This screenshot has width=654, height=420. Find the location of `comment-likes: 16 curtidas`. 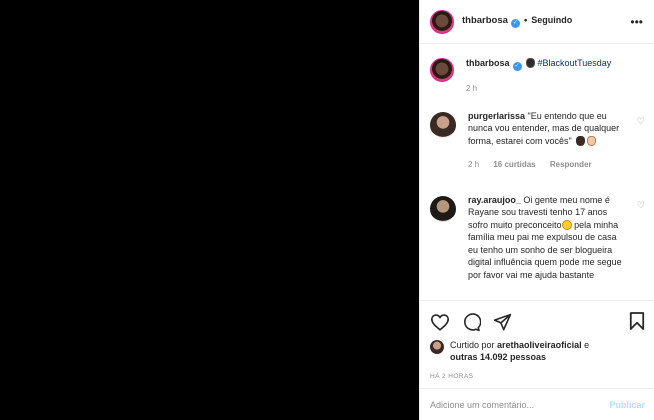

comment-likes: 16 curtidas is located at coordinates (514, 164).